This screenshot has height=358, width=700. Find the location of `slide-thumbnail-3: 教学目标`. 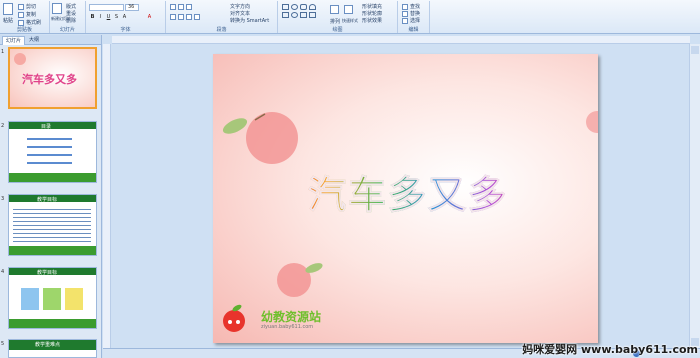

slide-thumbnail-3: 教学目标 is located at coordinates (52, 225).